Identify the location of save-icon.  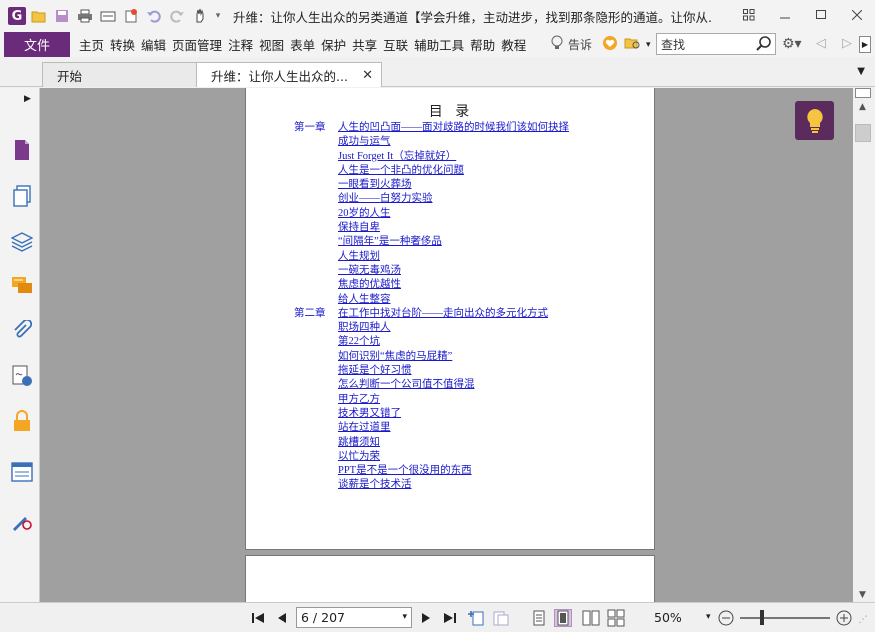
(62, 16).